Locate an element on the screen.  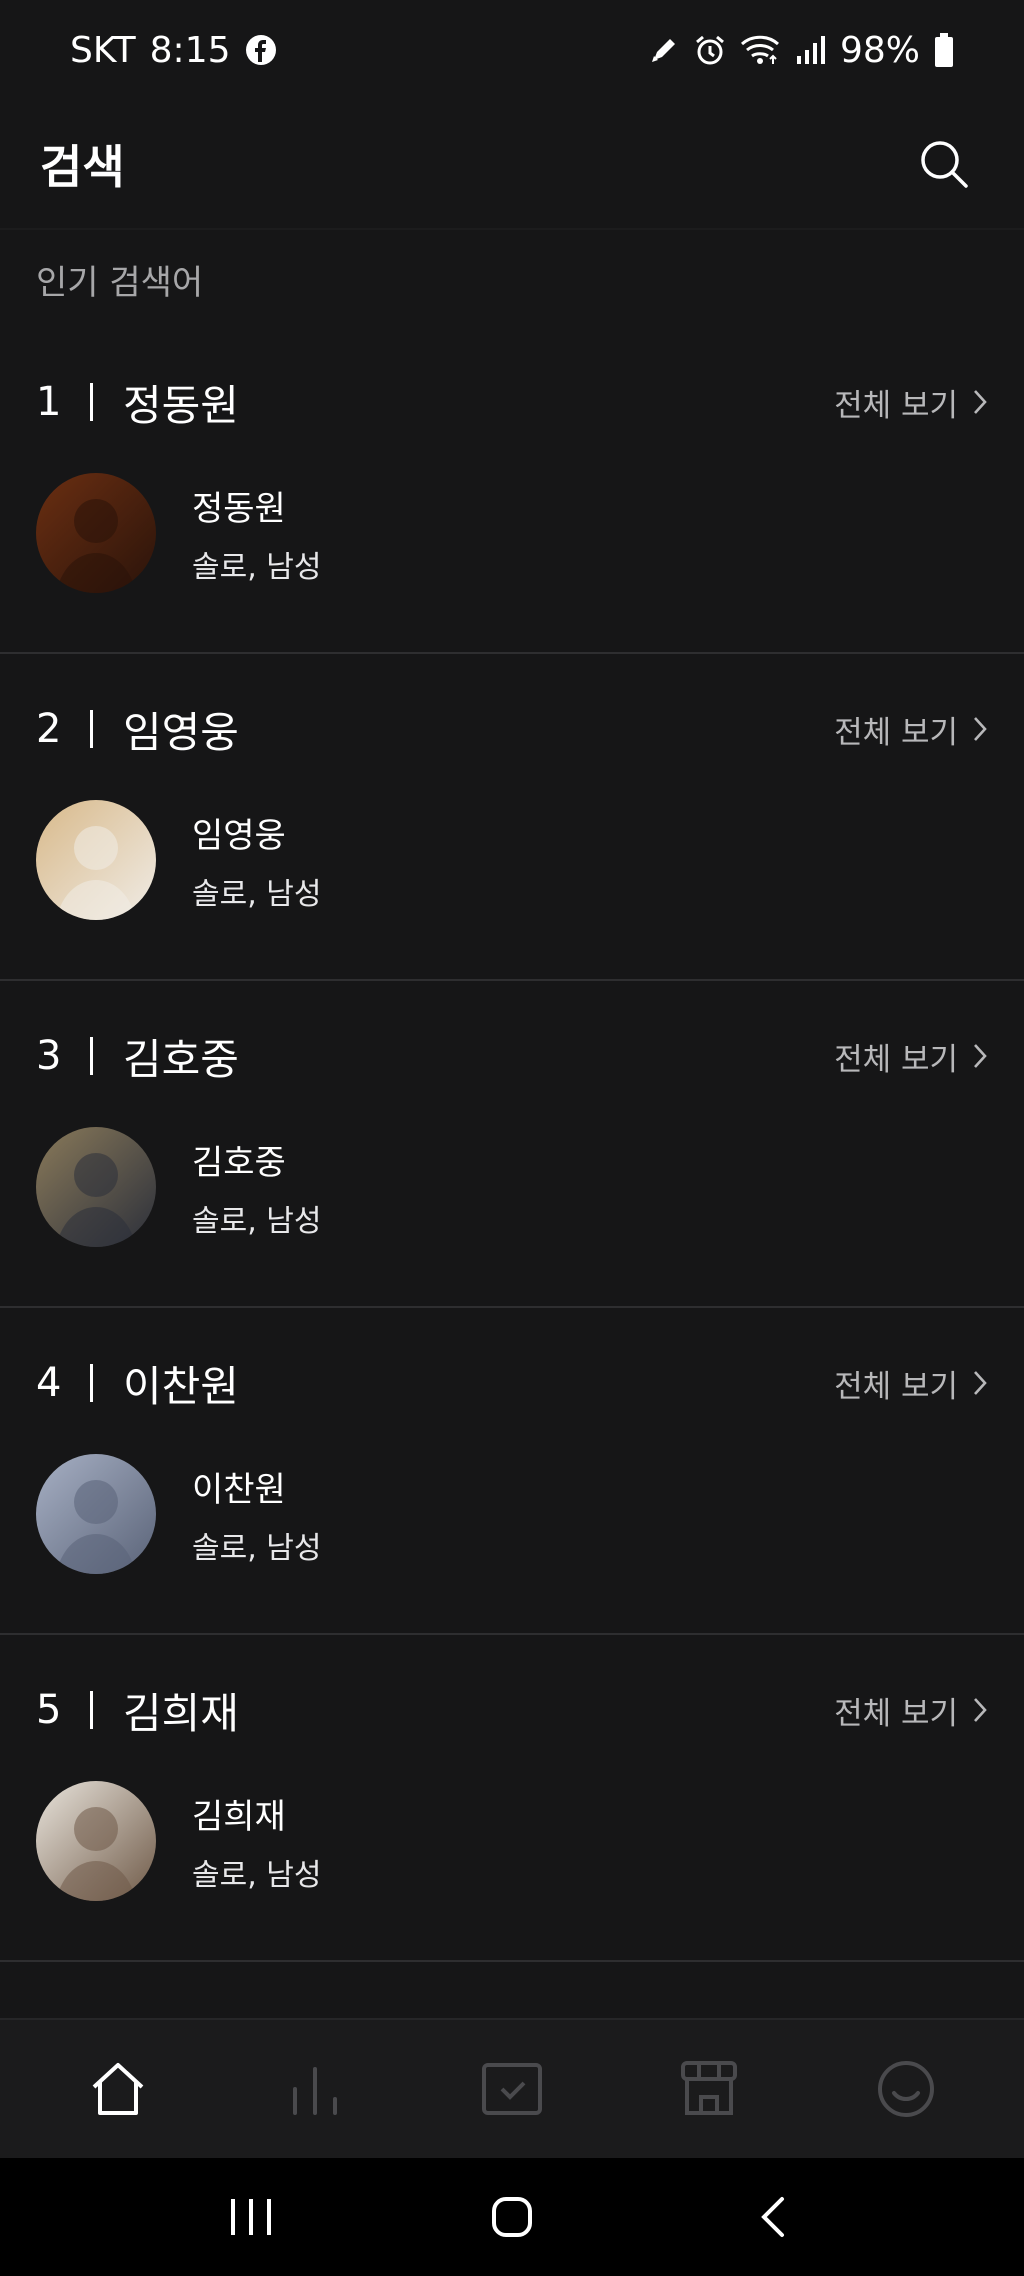
system-home-button is located at coordinates (512, 2217).